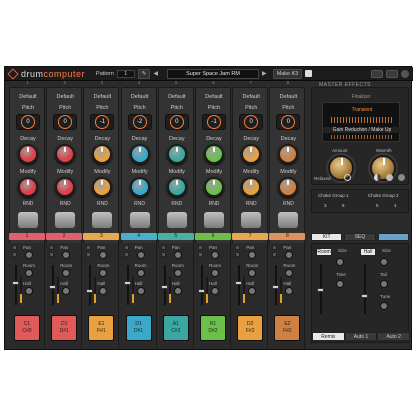 Image resolution: width=416 pixels, height=416 pixels. What do you see at coordinates (393, 237) in the screenshot?
I see `view-toggle-button` at bounding box center [393, 237].